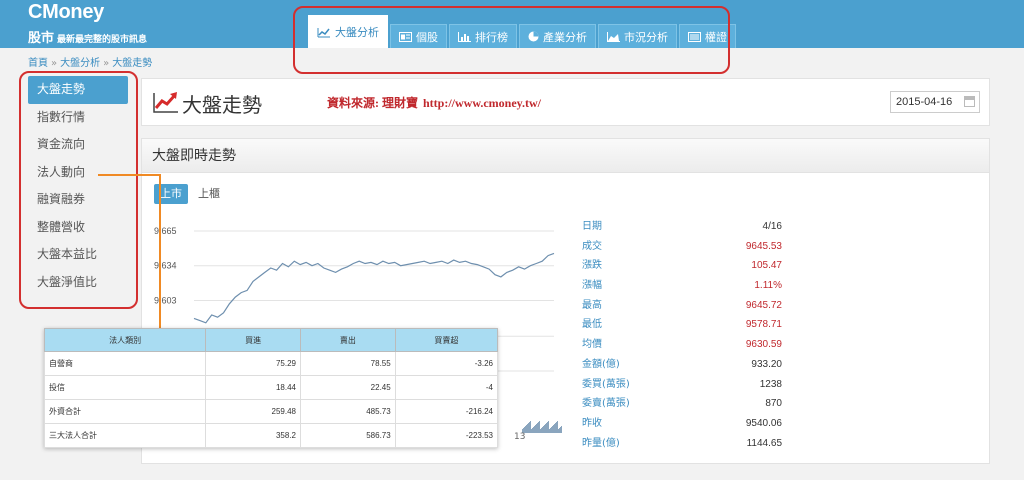  Describe the element at coordinates (764, 443) in the screenshot. I see `stat-value: 1144.65` at that location.